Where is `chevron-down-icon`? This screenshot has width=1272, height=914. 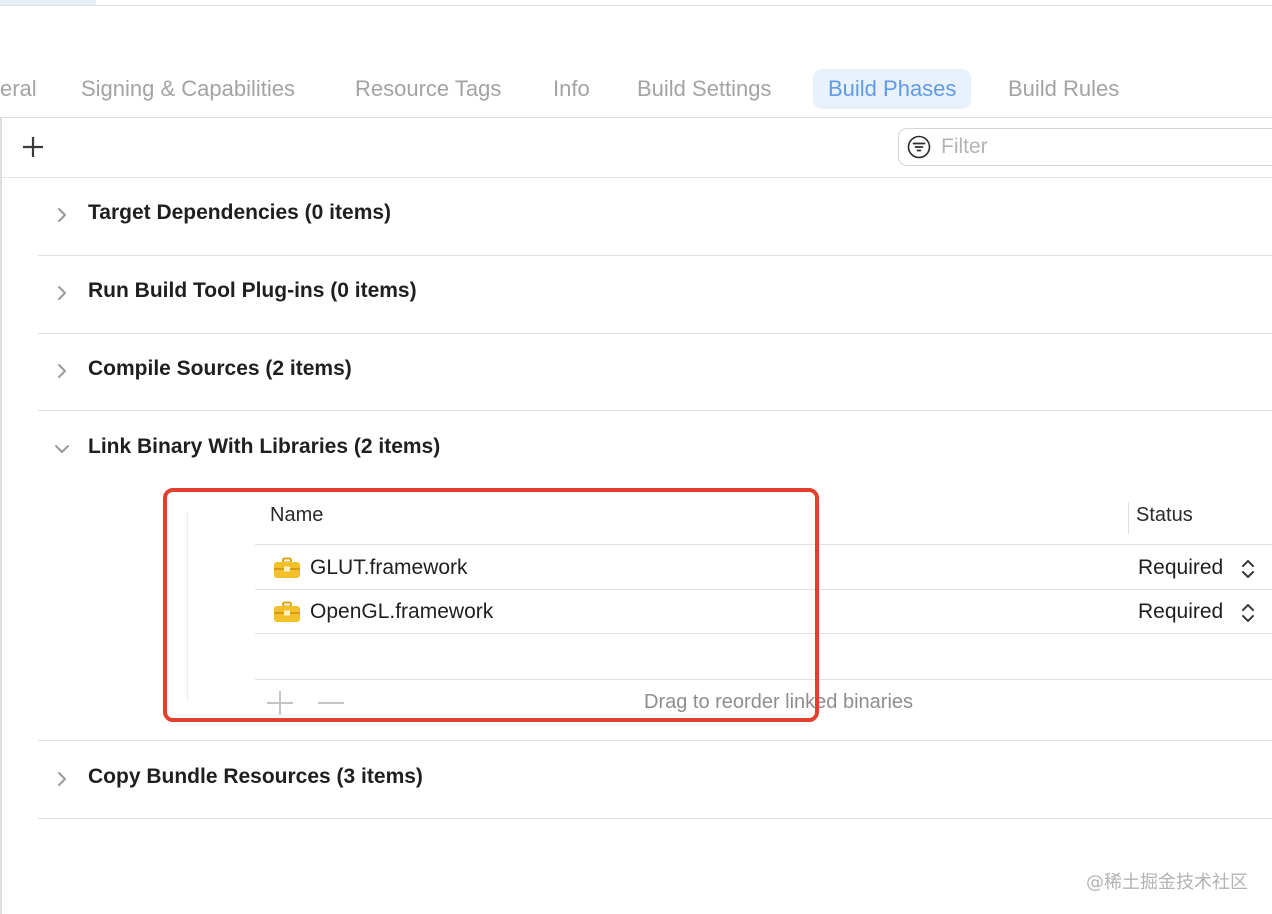
chevron-down-icon is located at coordinates (62, 449).